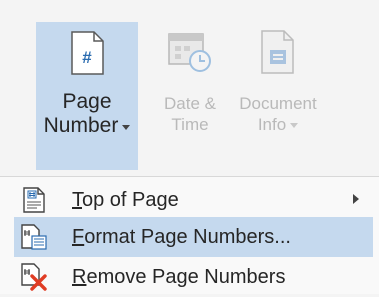 Image resolution: width=379 pixels, height=297 pixels. What do you see at coordinates (193, 200) in the screenshot?
I see `menu-item-top-of-page: Top of Page` at bounding box center [193, 200].